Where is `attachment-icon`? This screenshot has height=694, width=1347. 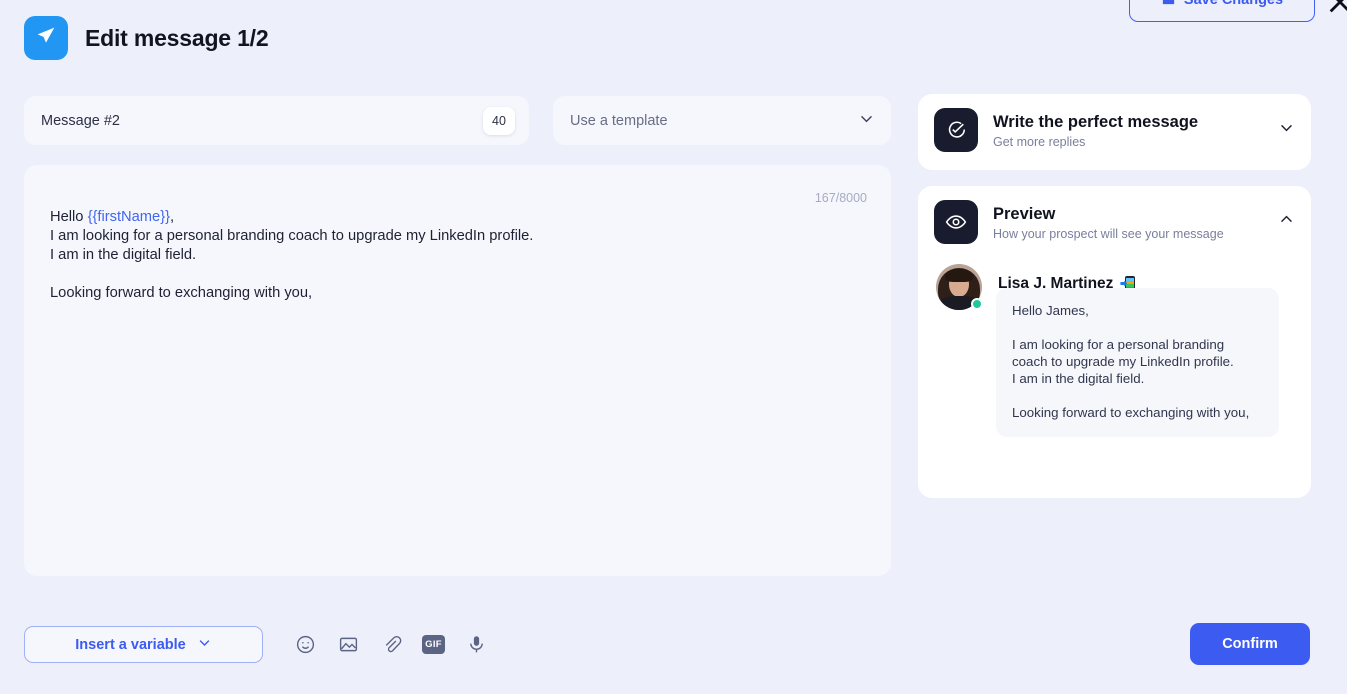 attachment-icon is located at coordinates (391, 644).